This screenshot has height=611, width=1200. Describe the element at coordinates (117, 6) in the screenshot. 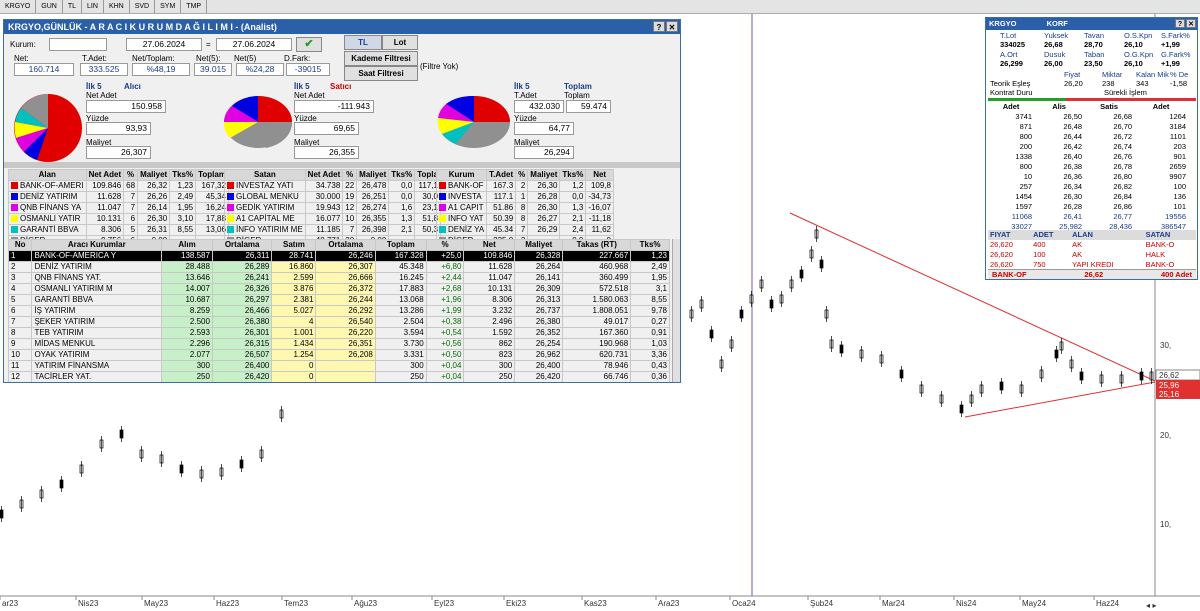

I see `toolbar-item-4: KHN` at that location.